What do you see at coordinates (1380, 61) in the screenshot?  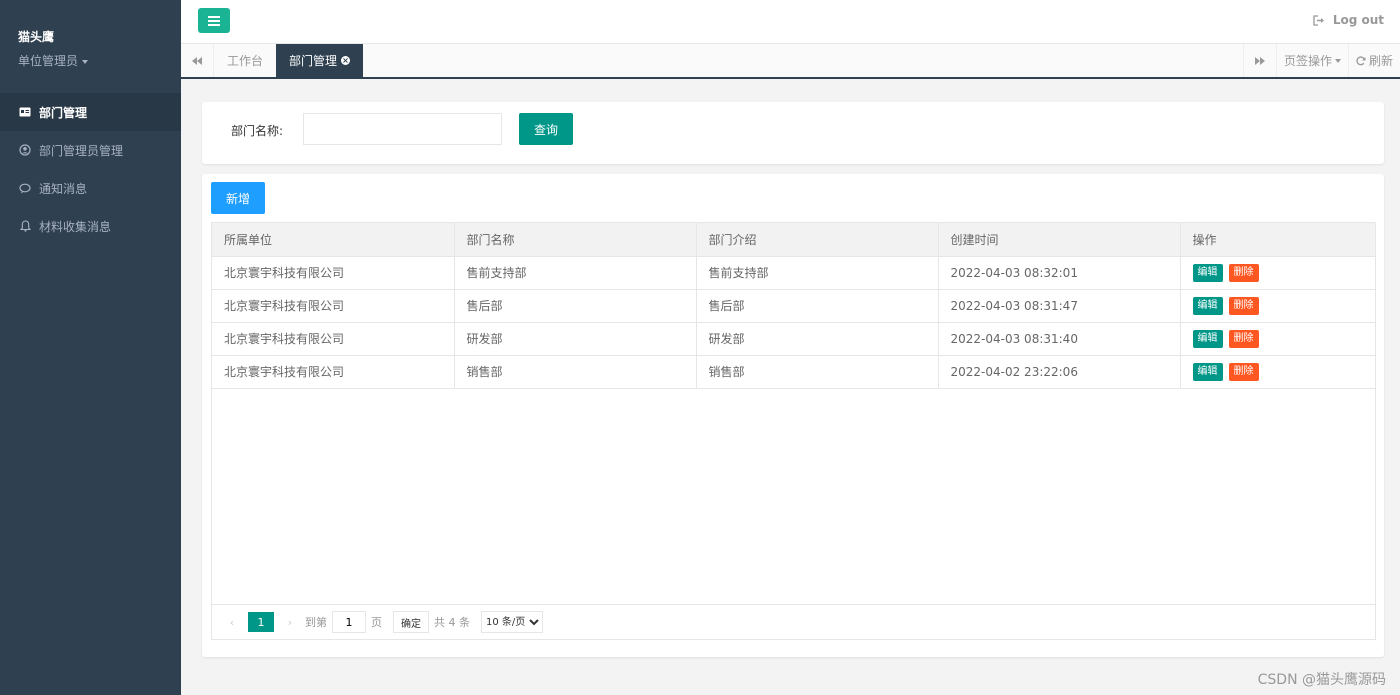 I see `refresh-label: 刷新` at bounding box center [1380, 61].